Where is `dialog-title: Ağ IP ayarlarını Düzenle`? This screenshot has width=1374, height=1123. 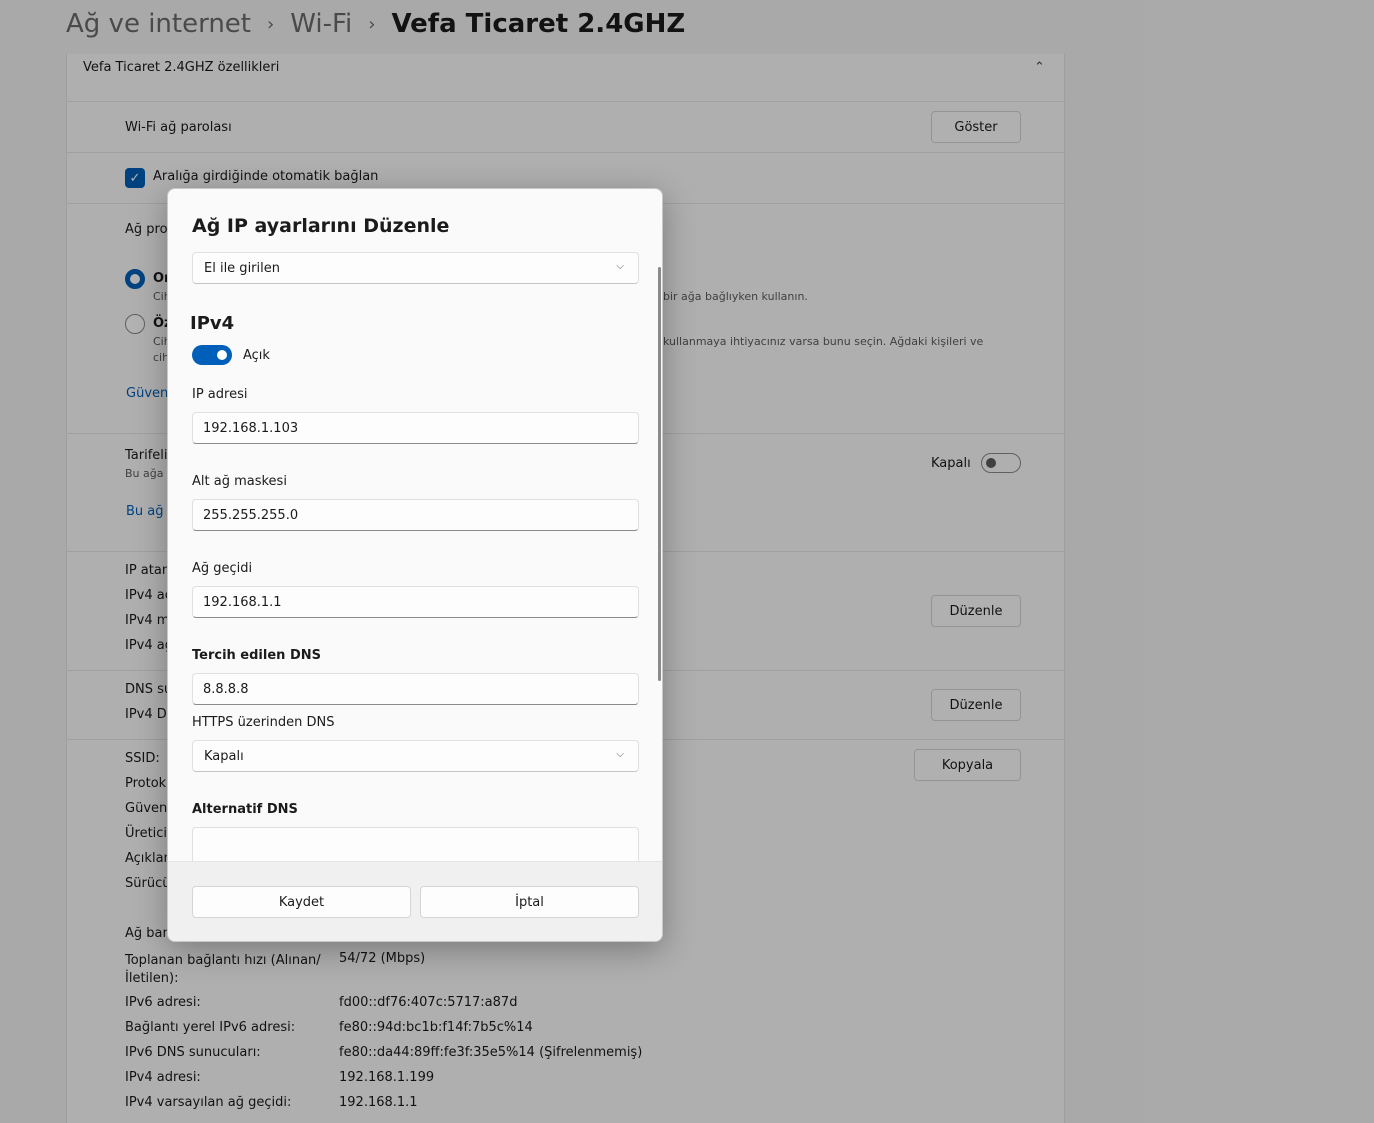 dialog-title: Ağ IP ayarlarını Düzenle is located at coordinates (321, 226).